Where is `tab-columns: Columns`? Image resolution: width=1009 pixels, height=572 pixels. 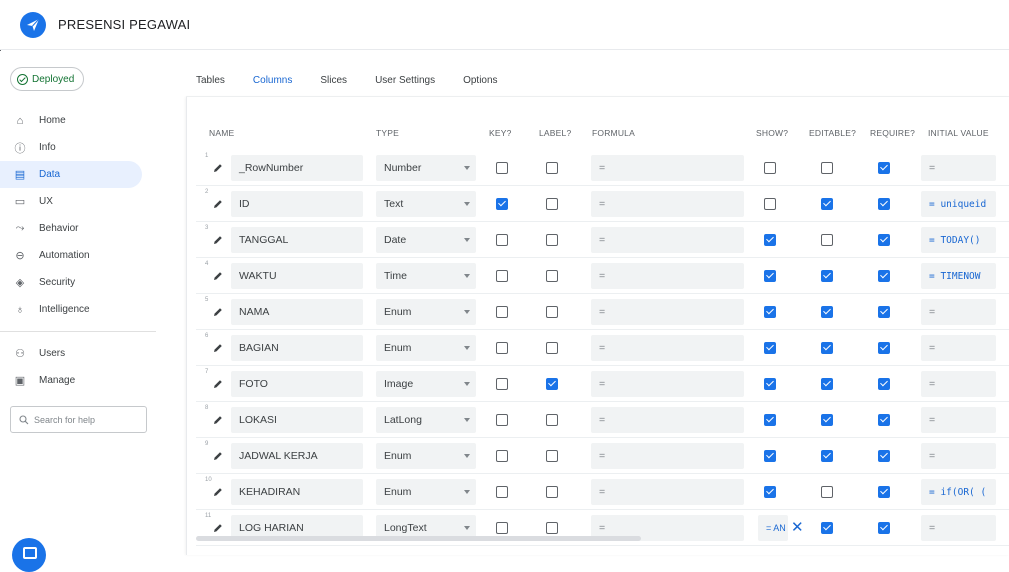 tab-columns: Columns is located at coordinates (272, 84).